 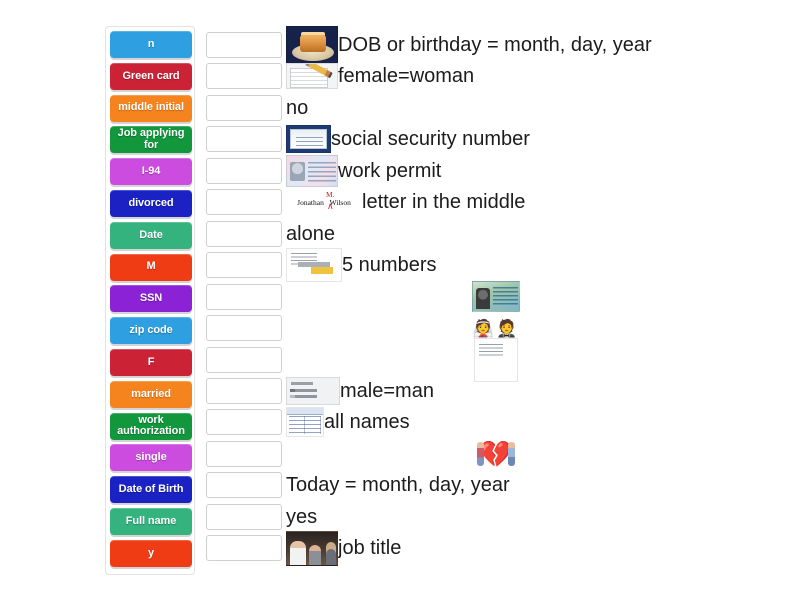 I want to click on answer-tile: I-94, so click(x=151, y=172).